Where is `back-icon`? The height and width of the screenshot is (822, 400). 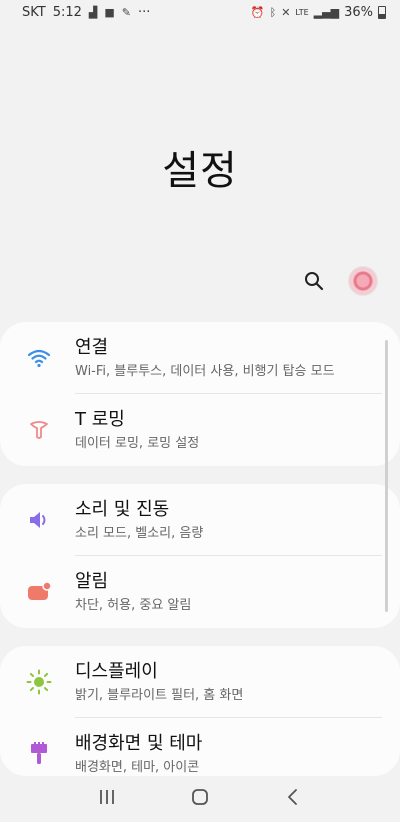
back-icon is located at coordinates (293, 797).